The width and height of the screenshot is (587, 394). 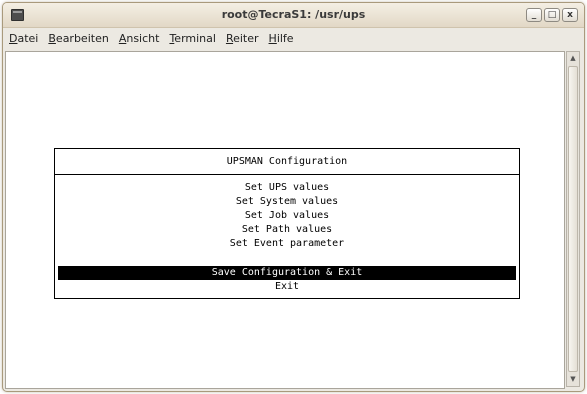 What do you see at coordinates (287, 174) in the screenshot?
I see `dialog-divider` at bounding box center [287, 174].